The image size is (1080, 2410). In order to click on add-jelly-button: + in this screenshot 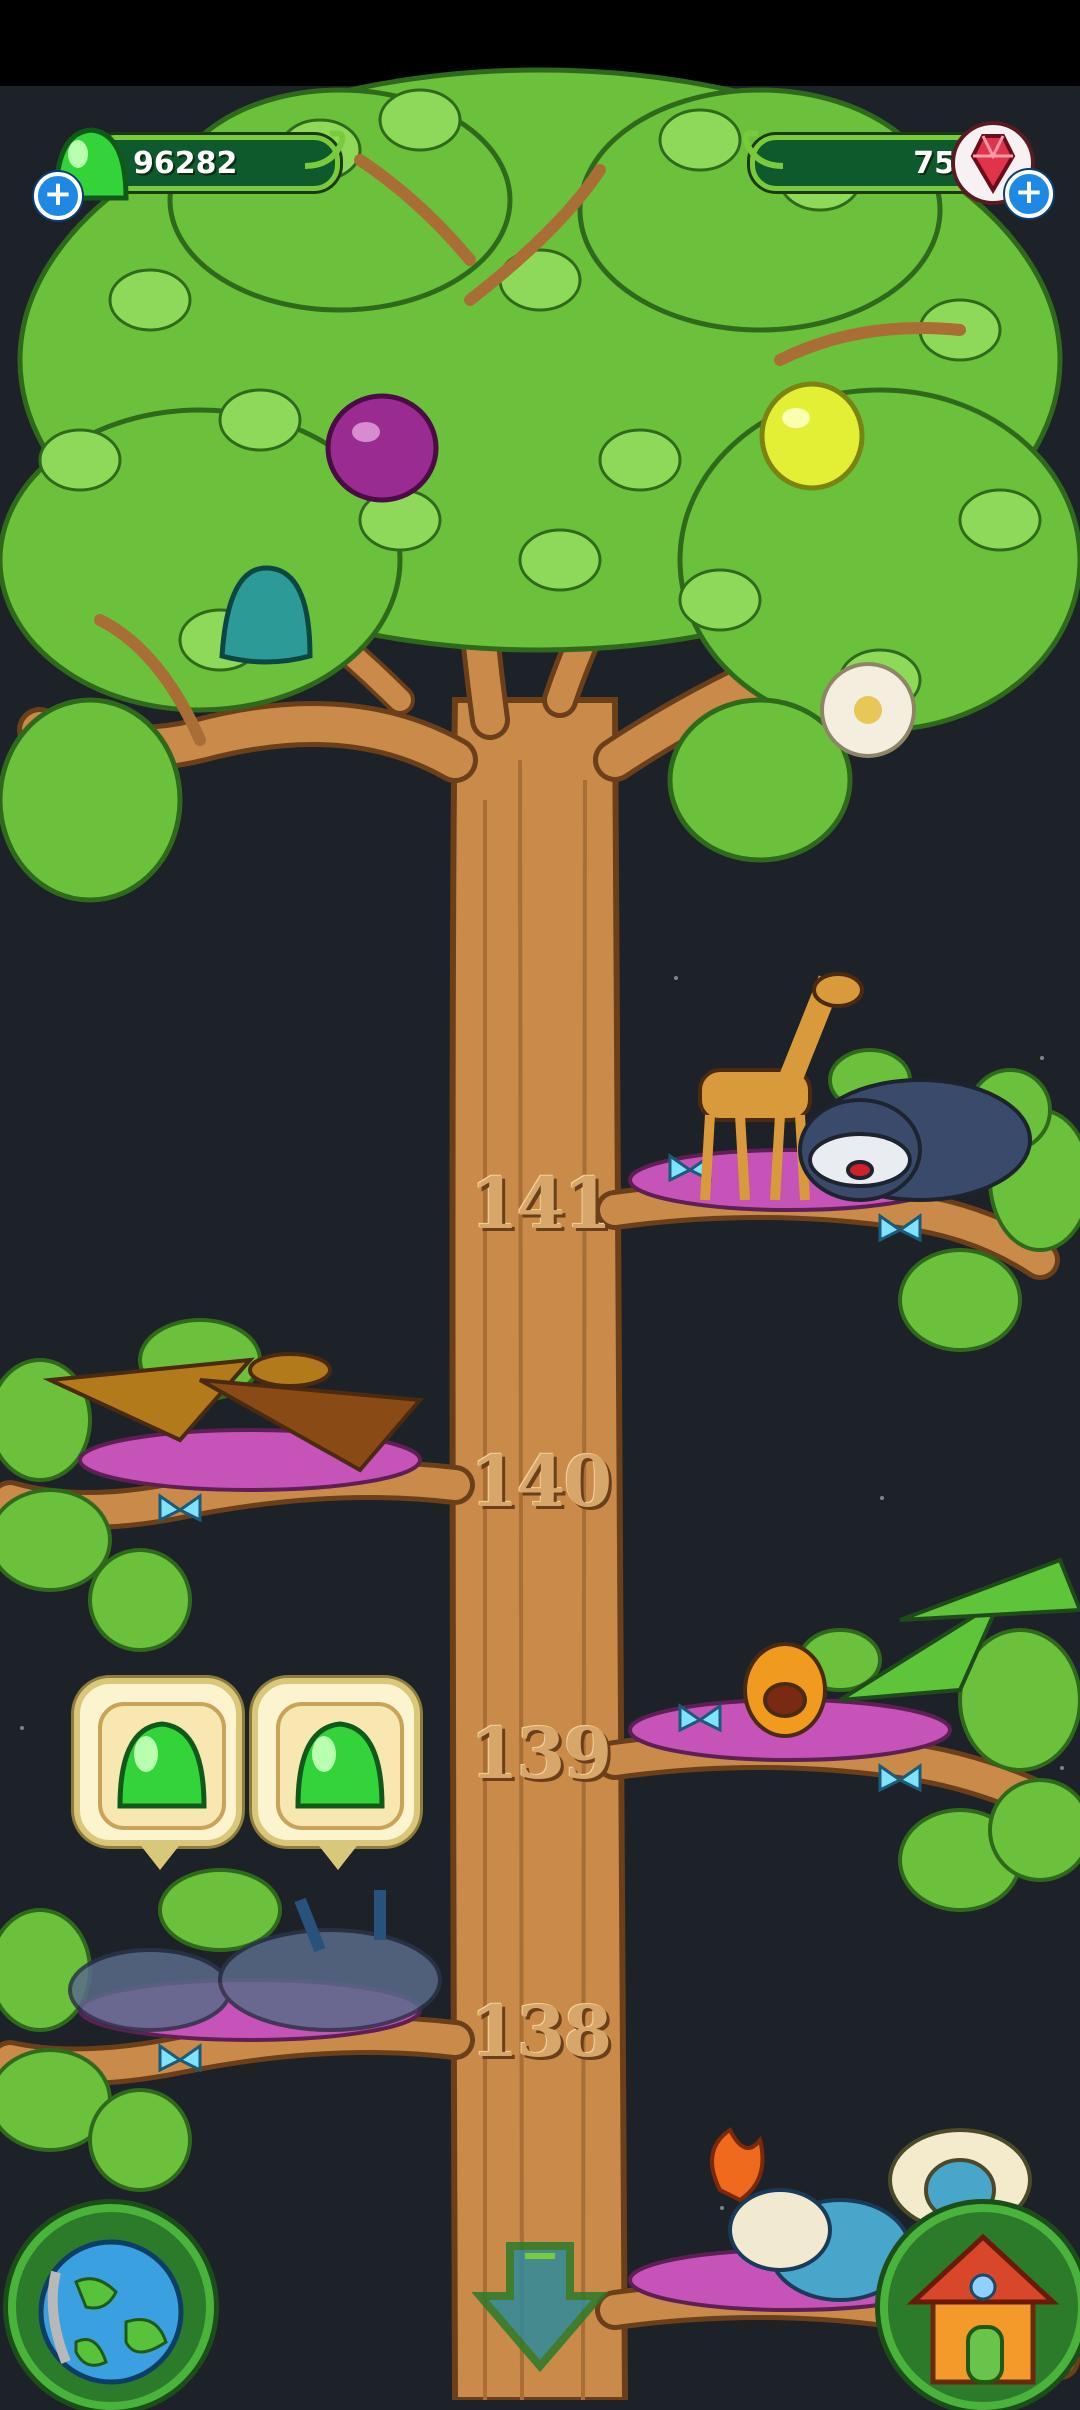, I will do `click(58, 196)`.